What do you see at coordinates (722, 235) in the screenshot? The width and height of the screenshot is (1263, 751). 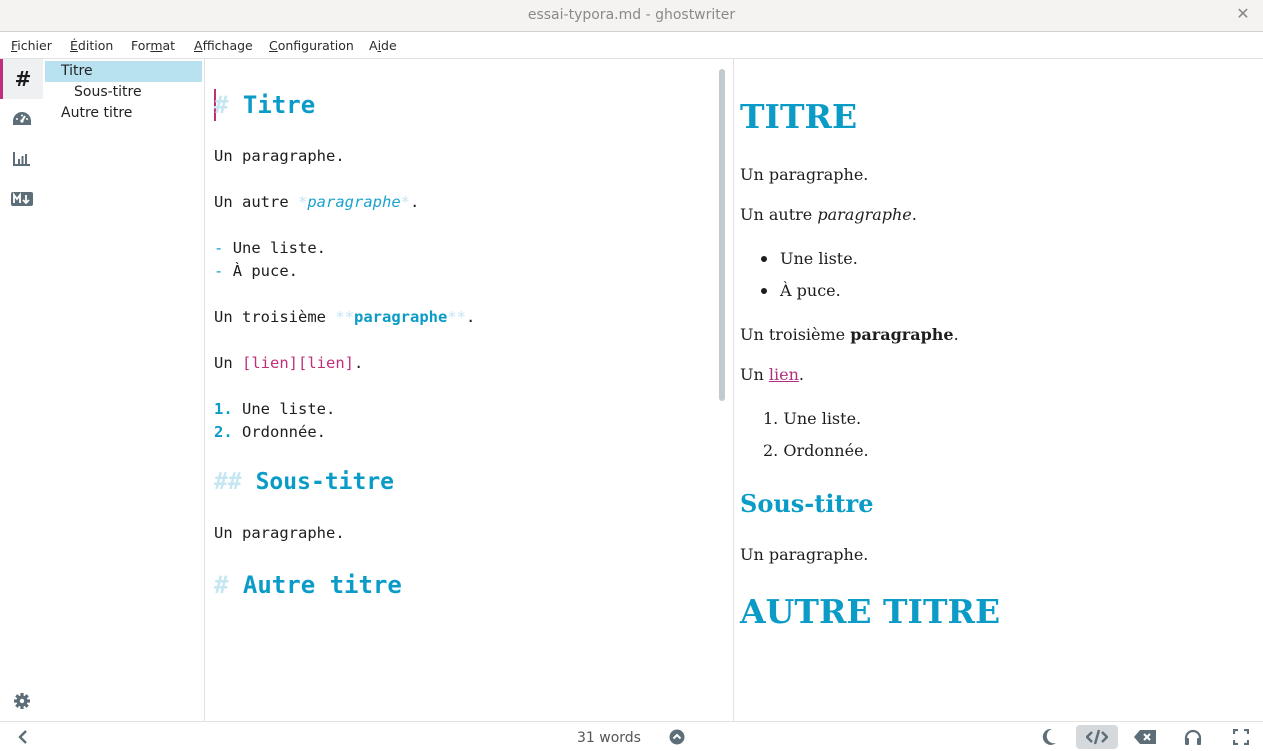 I see `editor-scrollbar` at bounding box center [722, 235].